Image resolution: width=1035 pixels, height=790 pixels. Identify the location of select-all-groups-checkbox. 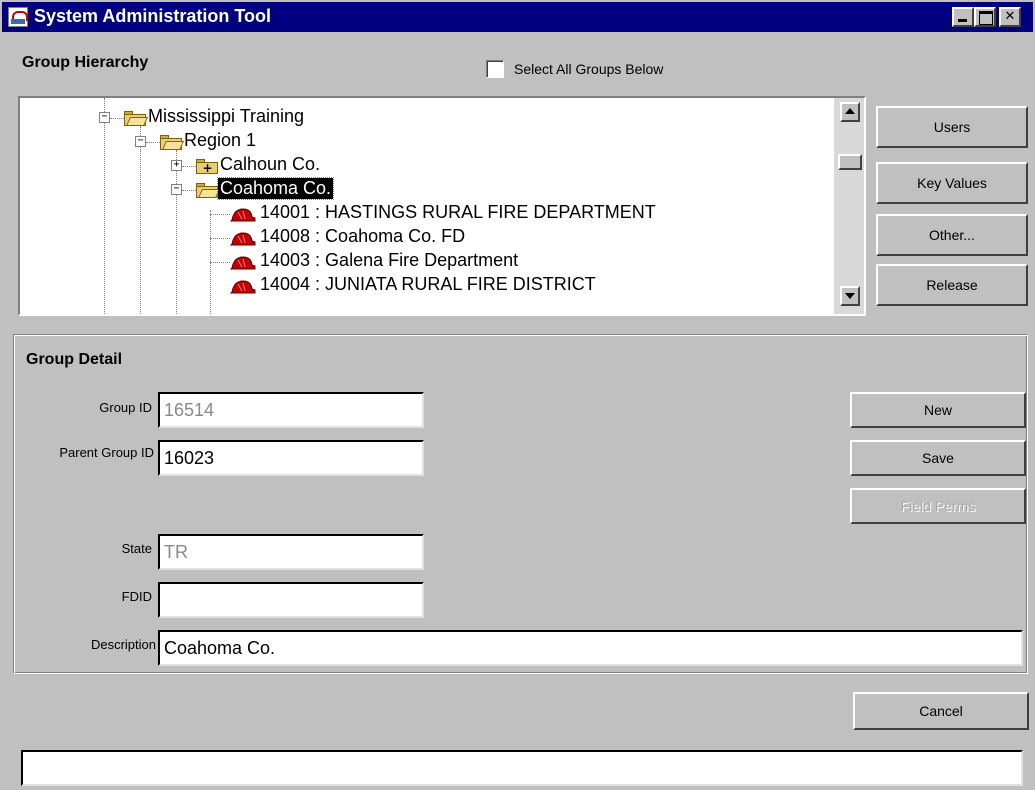
(495, 69).